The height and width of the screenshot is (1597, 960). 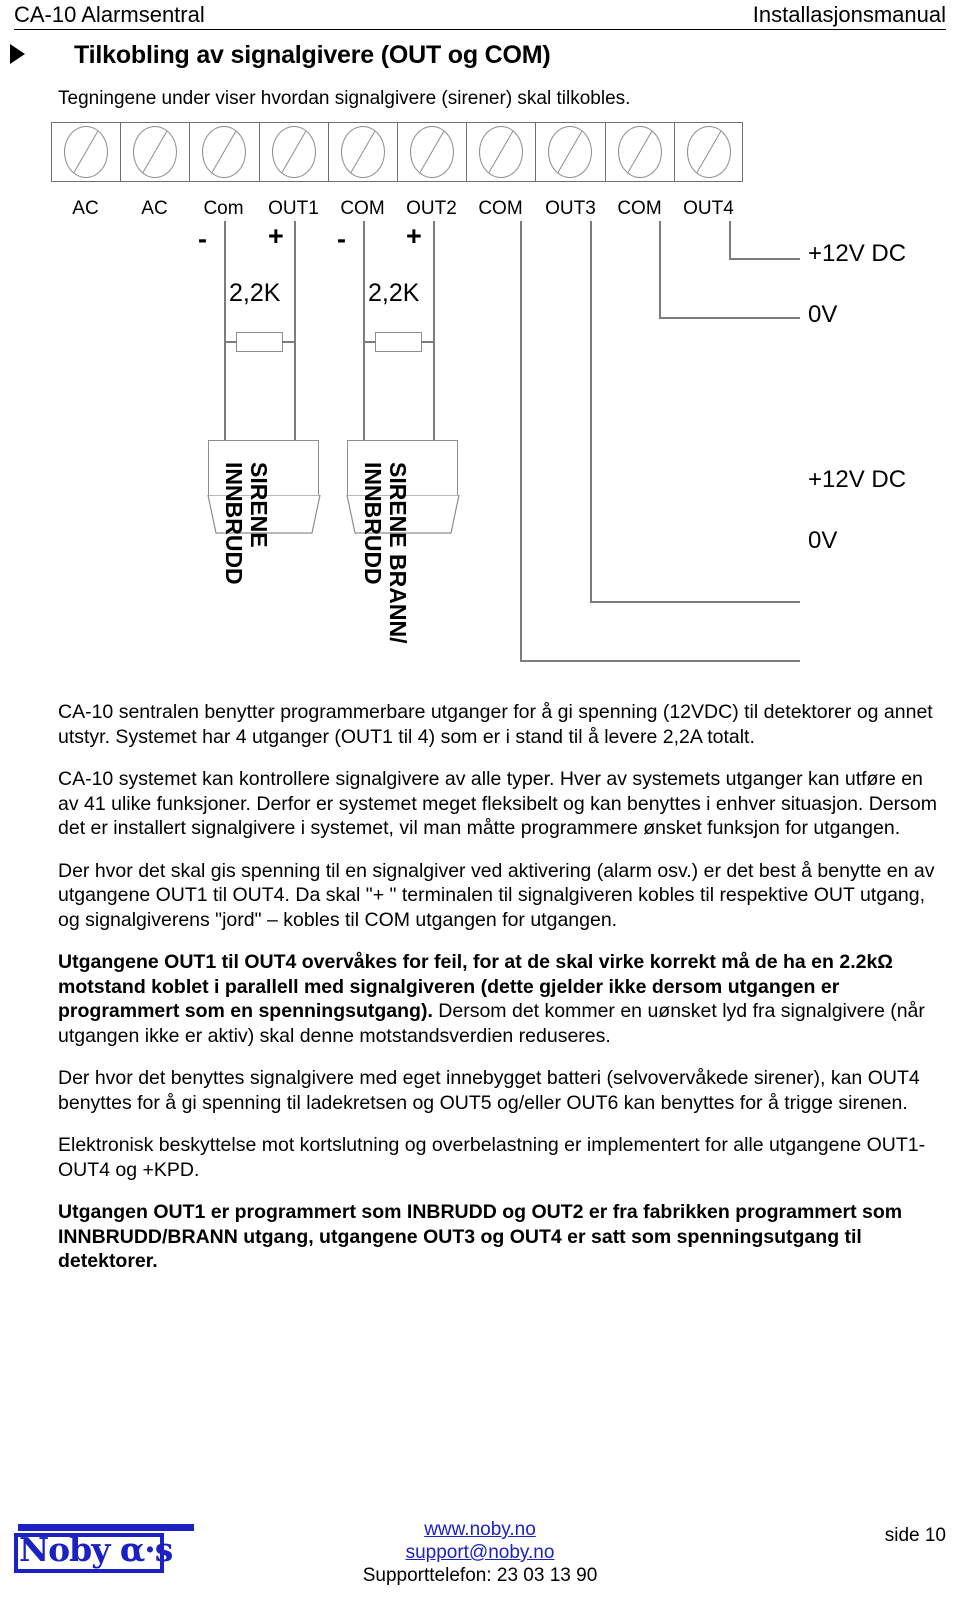 What do you see at coordinates (154, 208) in the screenshot?
I see `terminal-label-ac-2: AC` at bounding box center [154, 208].